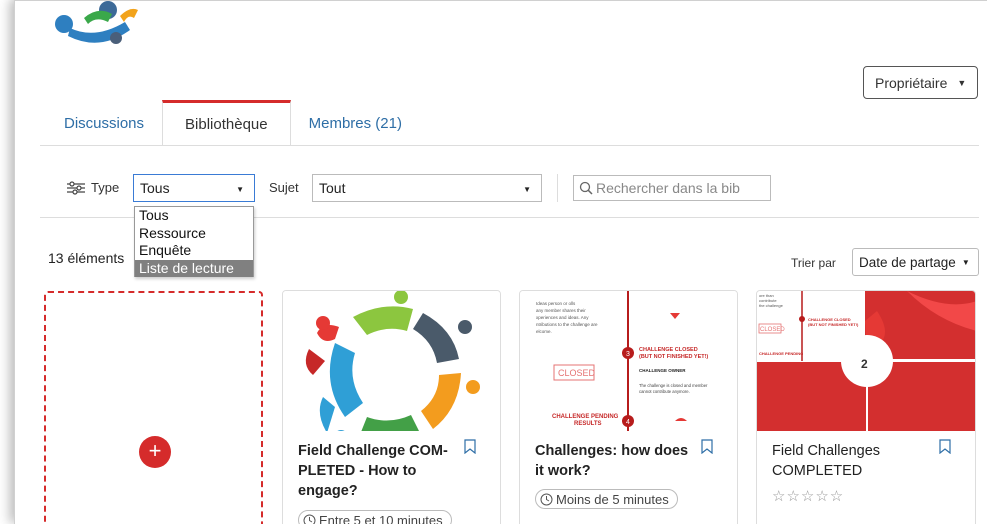 Image resolution: width=987 pixels, height=524 pixels. What do you see at coordinates (854, 461) in the screenshot?
I see `card-title: Field Challenges COMPLETED` at bounding box center [854, 461].